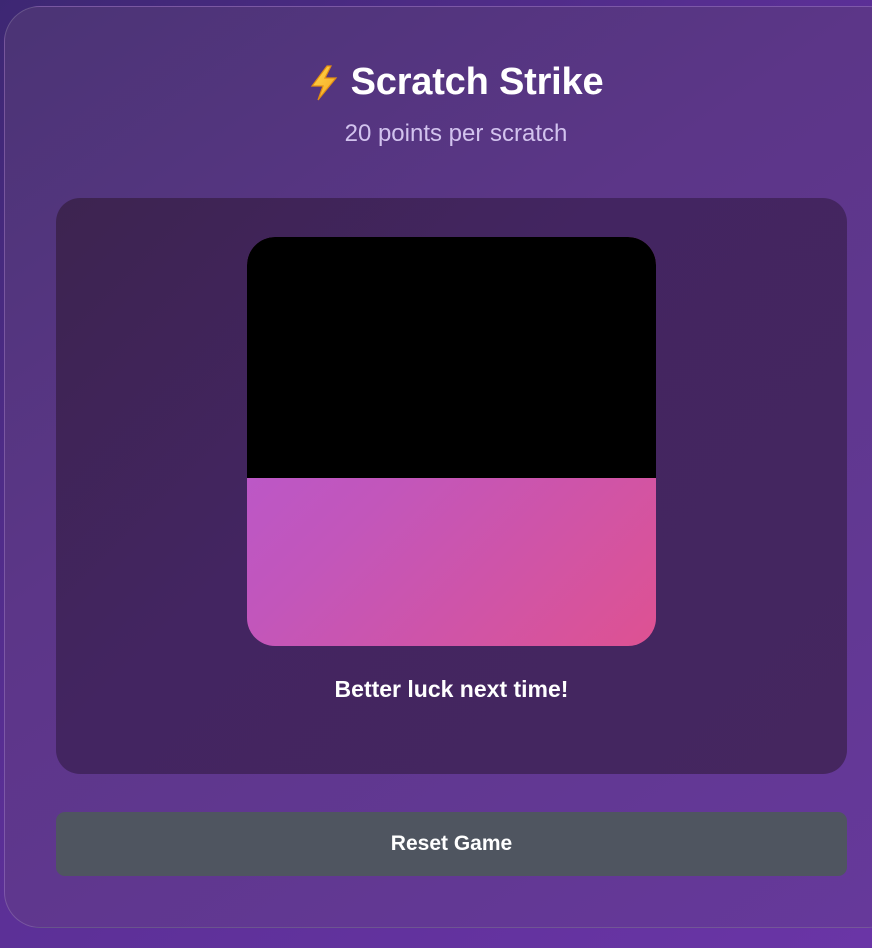  I want to click on result-message: Better luck next time!, so click(451, 689).